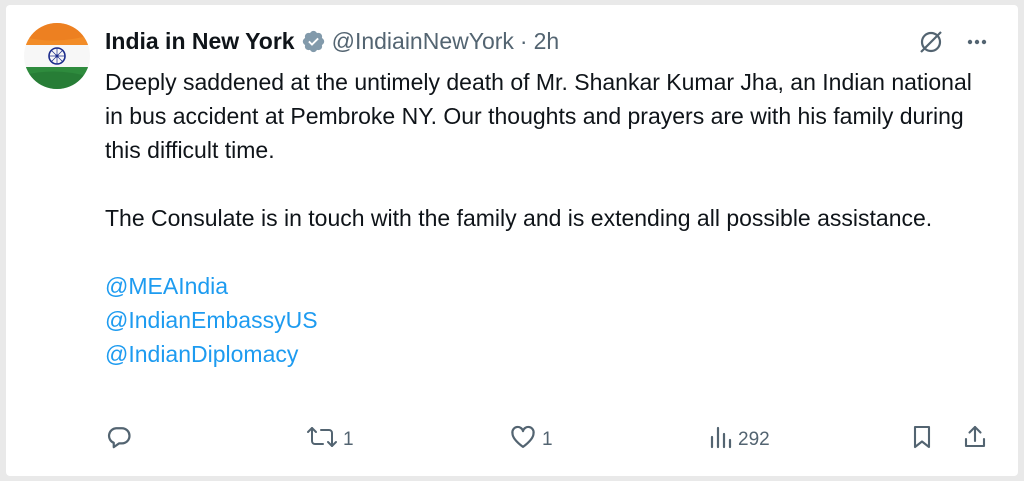  I want to click on views-button: 292, so click(739, 440).